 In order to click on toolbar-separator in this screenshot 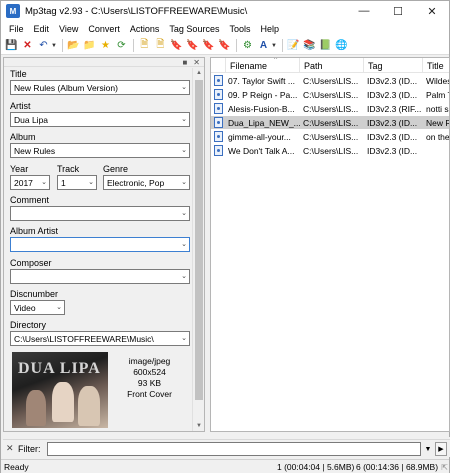, I will do `click(133, 45)`.